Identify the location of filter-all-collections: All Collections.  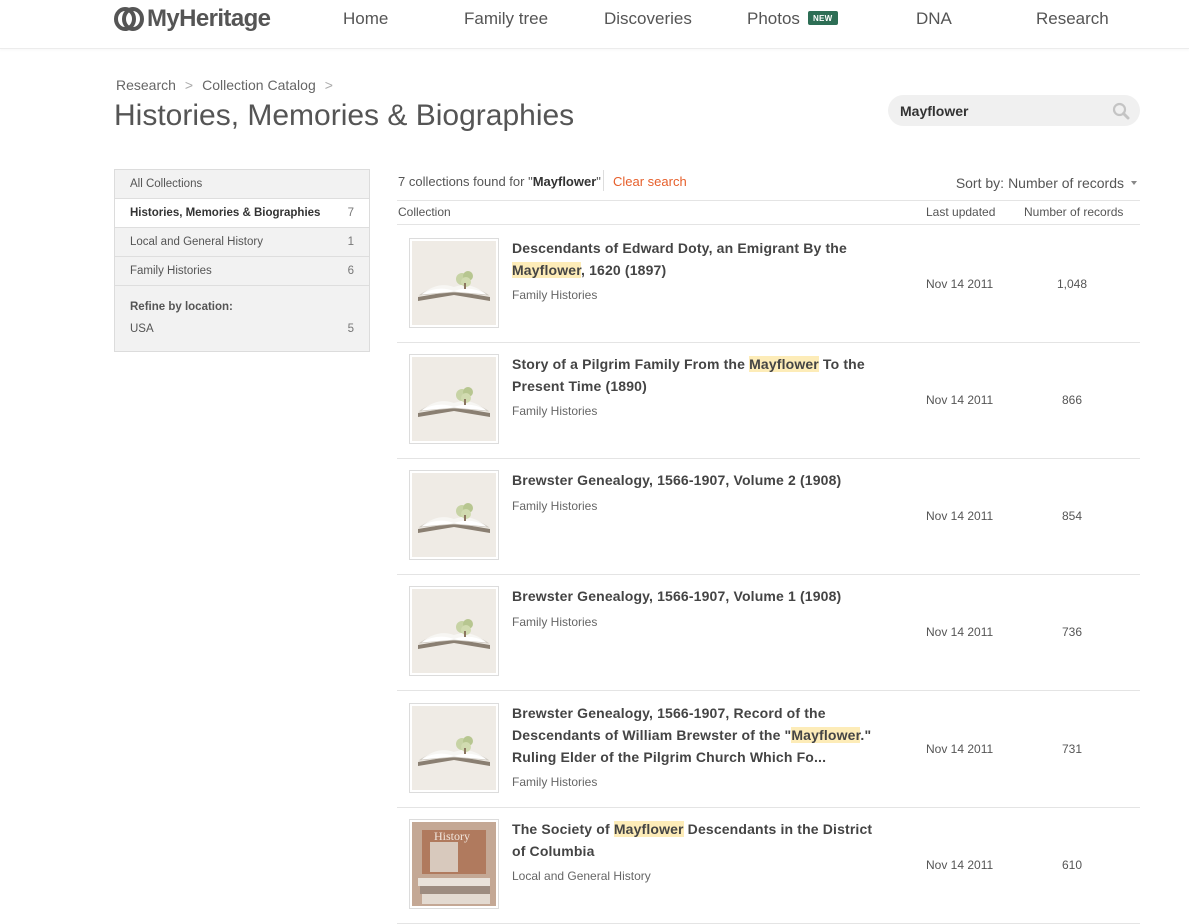
(242, 184).